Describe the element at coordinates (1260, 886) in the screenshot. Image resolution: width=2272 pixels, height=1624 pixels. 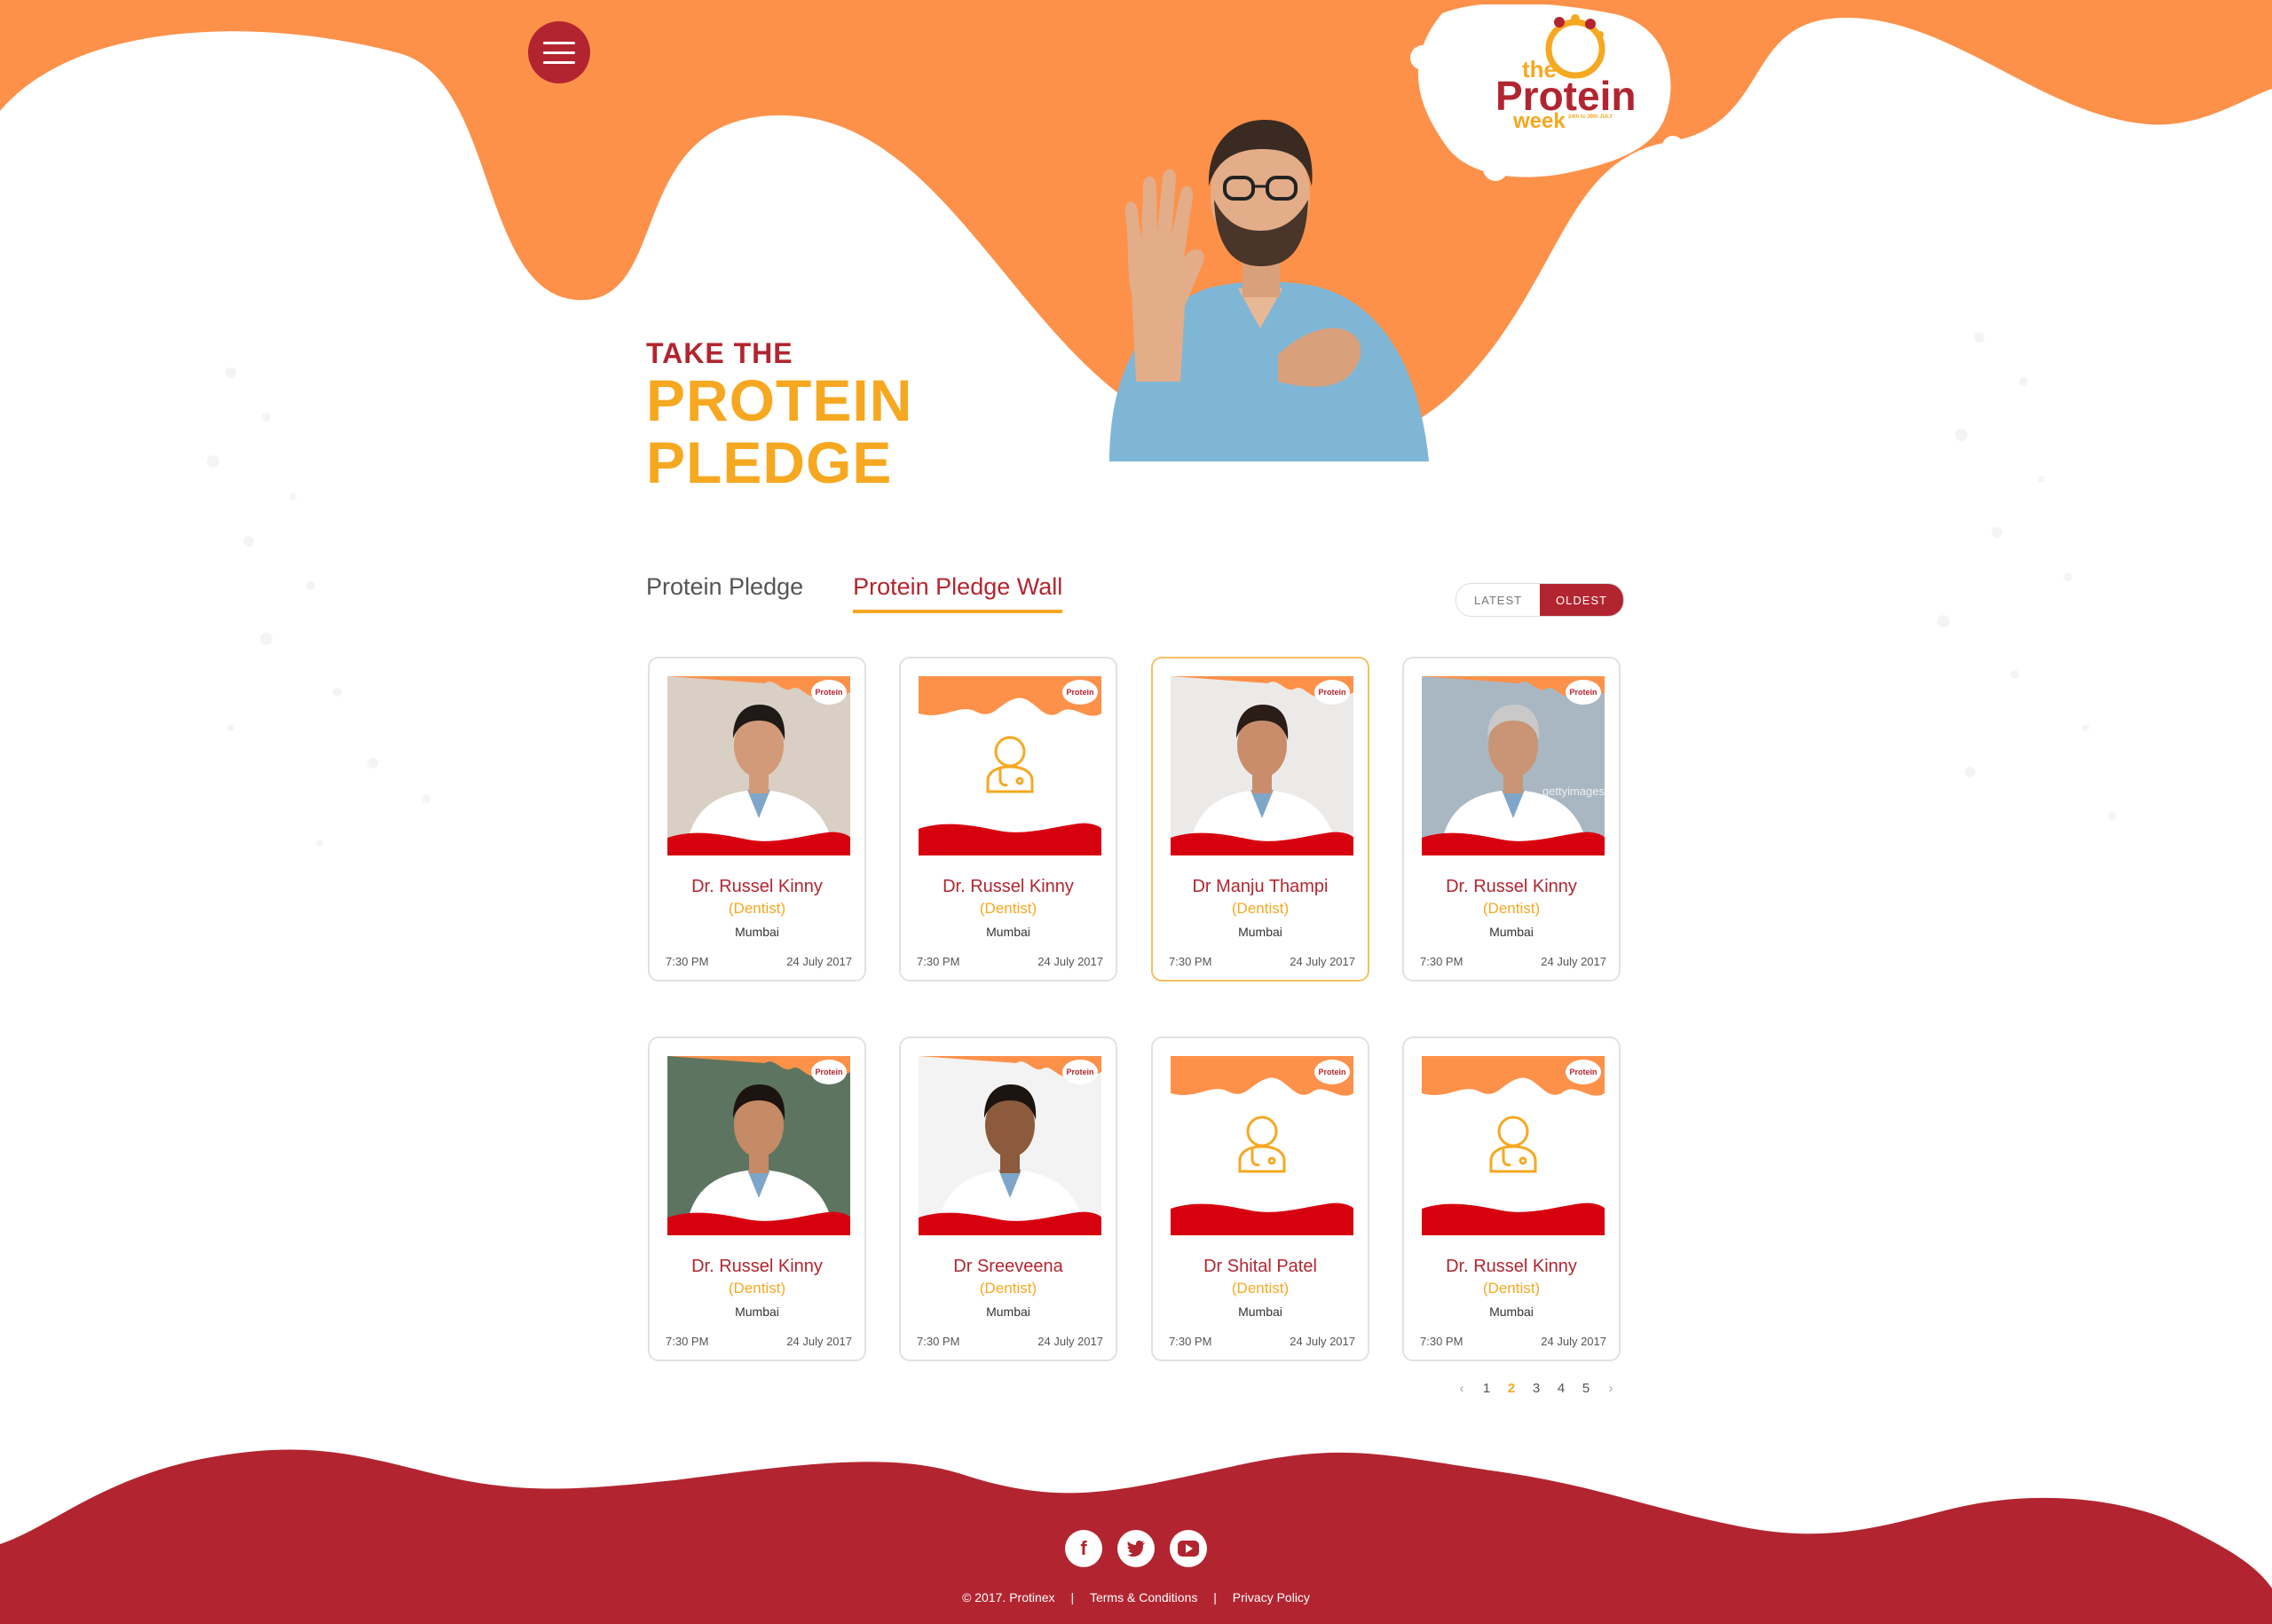
I see `doctor-name: Dr Manju Thampi` at that location.